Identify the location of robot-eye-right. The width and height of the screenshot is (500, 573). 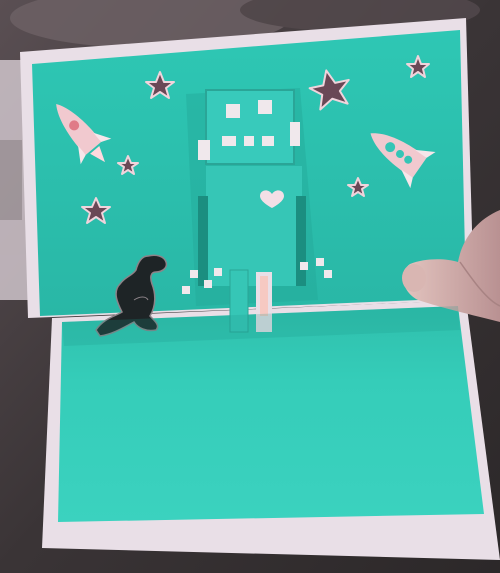
(265, 107).